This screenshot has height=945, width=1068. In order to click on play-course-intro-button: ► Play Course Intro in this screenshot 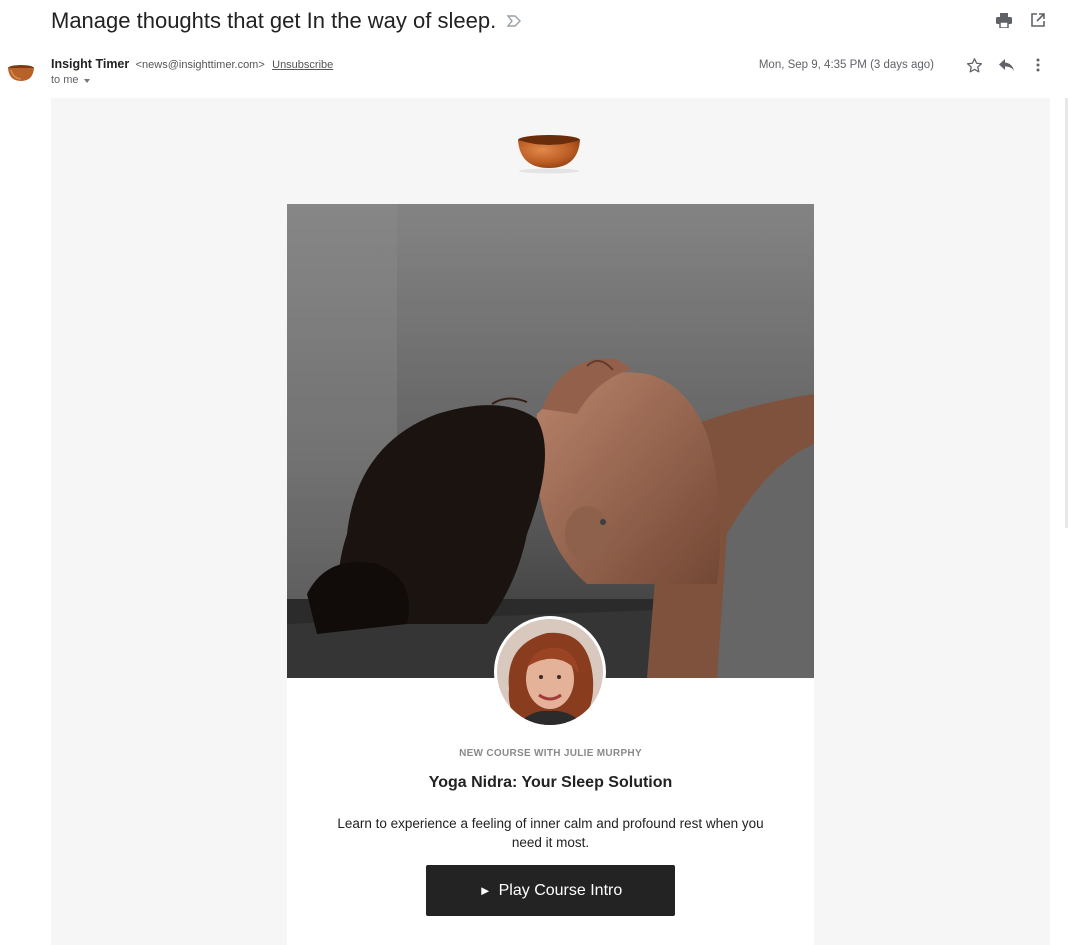, I will do `click(550, 890)`.